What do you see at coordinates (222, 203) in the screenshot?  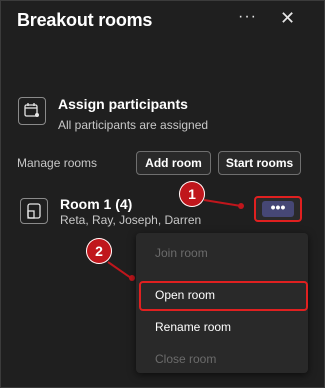 I see `callout-1-connector` at bounding box center [222, 203].